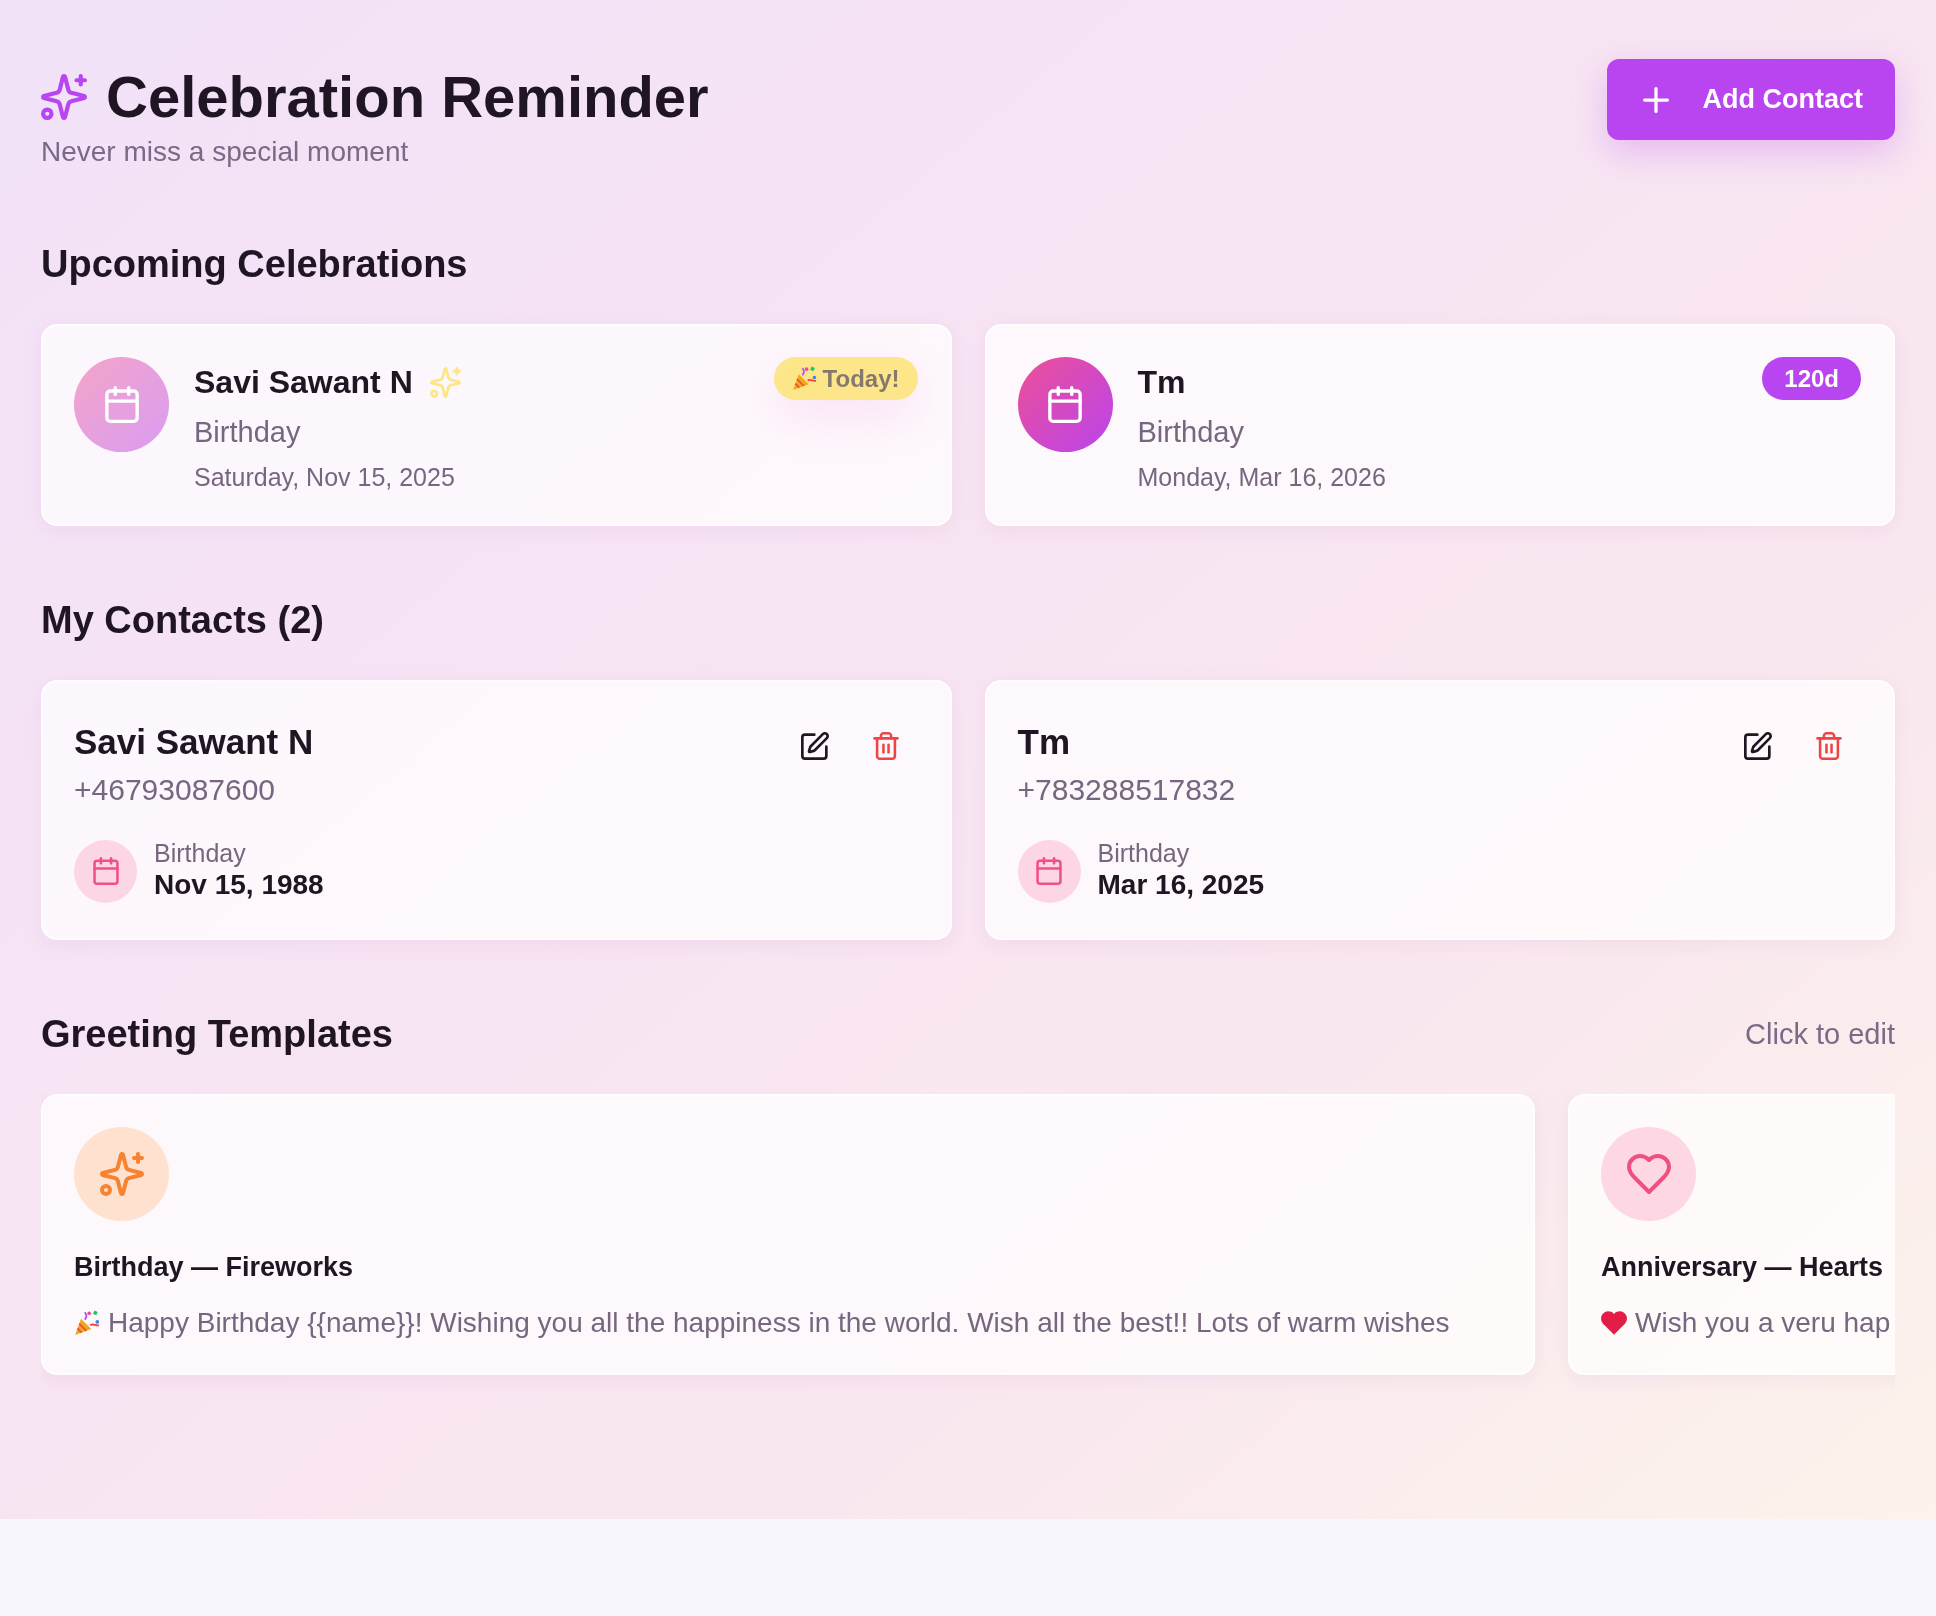 The width and height of the screenshot is (1936, 1616). What do you see at coordinates (217, 1034) in the screenshot?
I see `section-heading: Greeting Templates` at bounding box center [217, 1034].